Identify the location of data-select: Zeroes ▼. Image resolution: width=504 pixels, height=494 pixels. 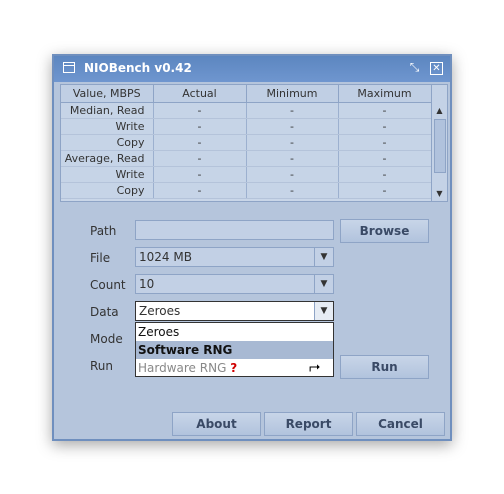
(234, 311).